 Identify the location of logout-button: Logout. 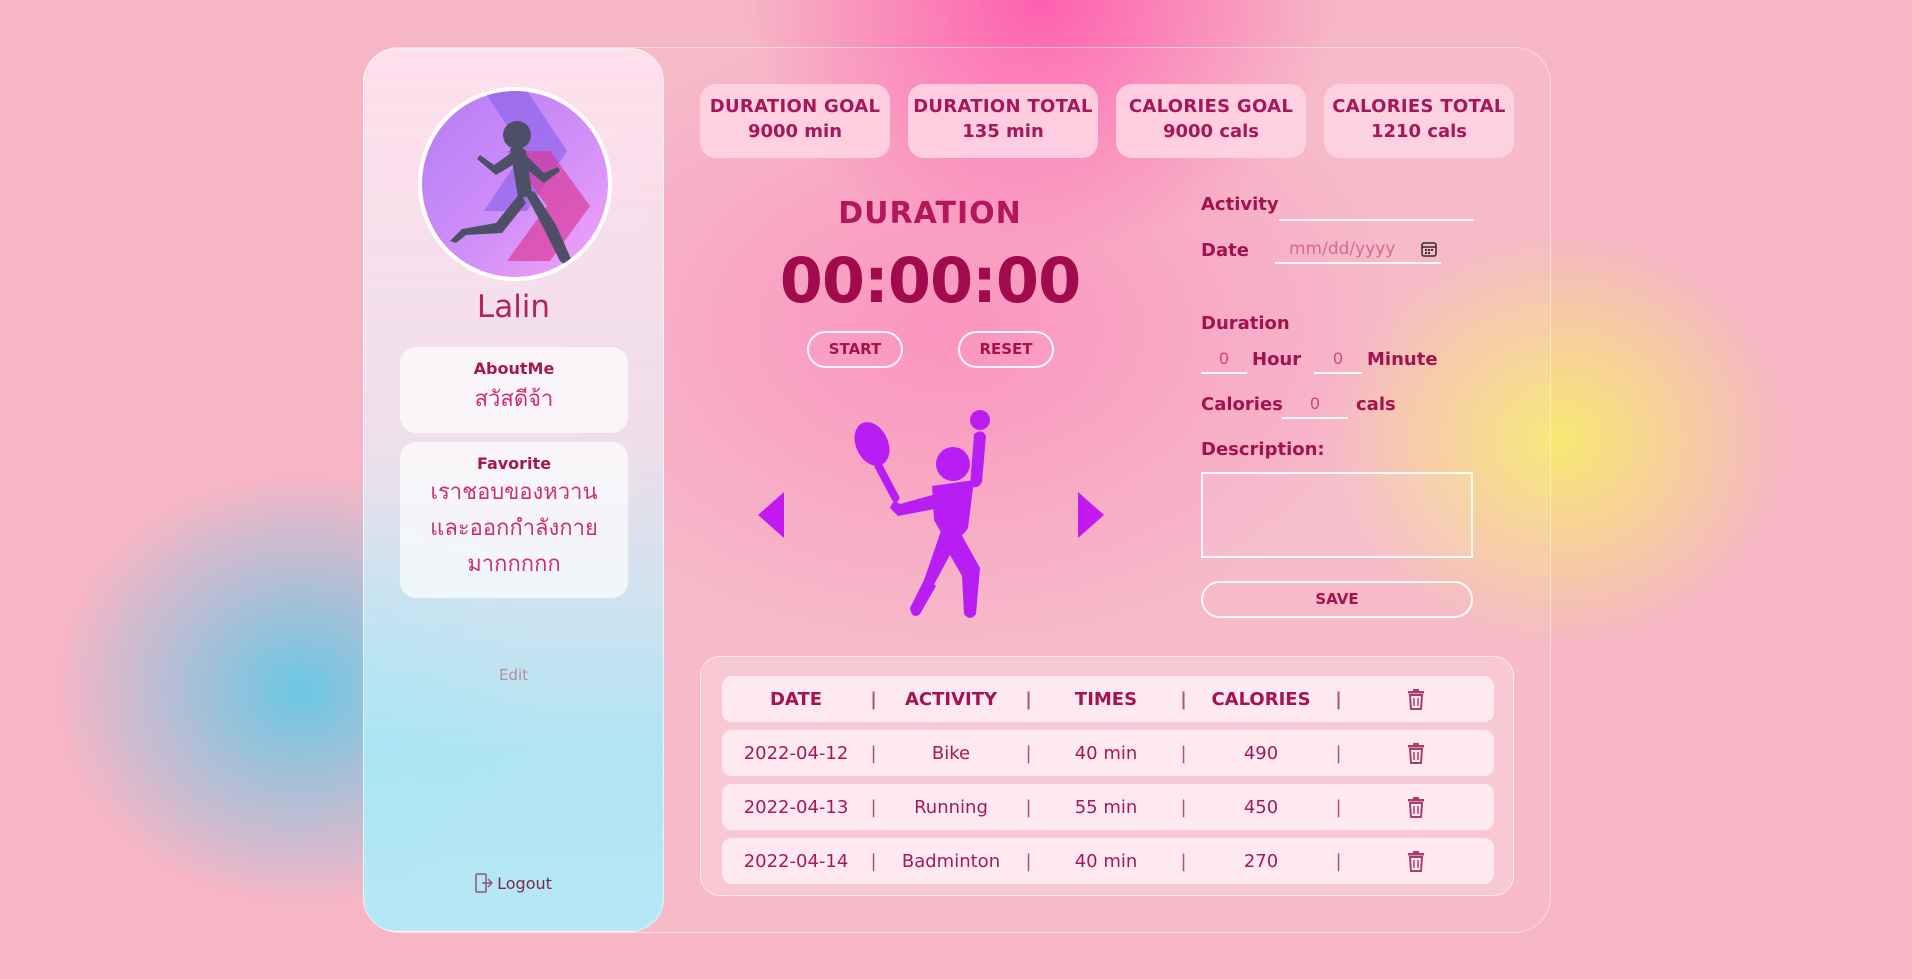
(513, 883).